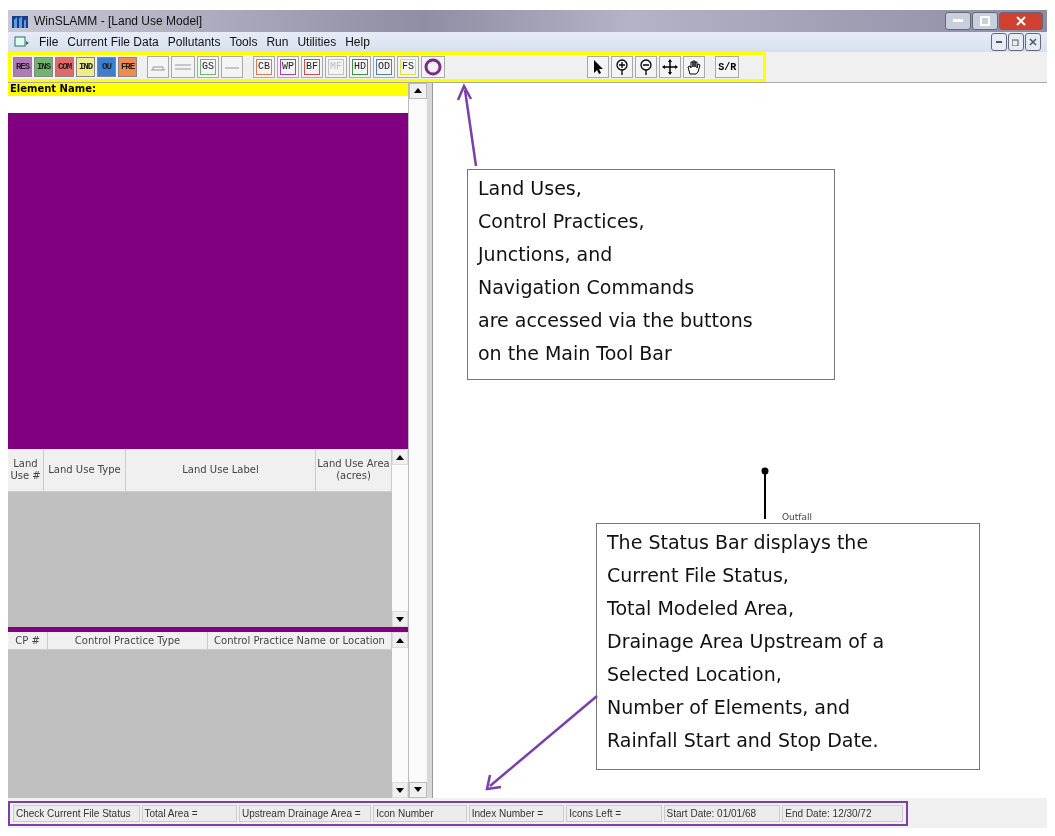  I want to click on swap-button: S/R, so click(727, 67).